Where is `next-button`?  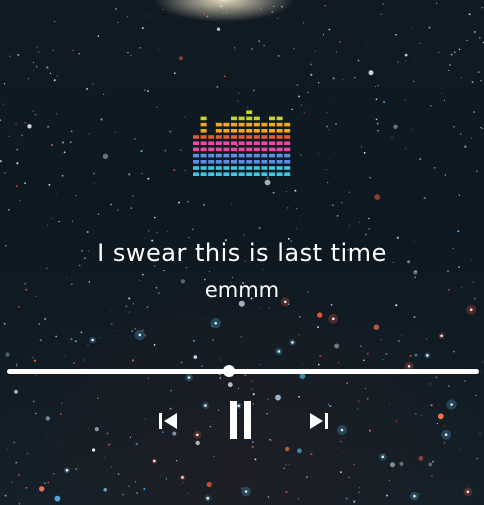 next-button is located at coordinates (318, 421).